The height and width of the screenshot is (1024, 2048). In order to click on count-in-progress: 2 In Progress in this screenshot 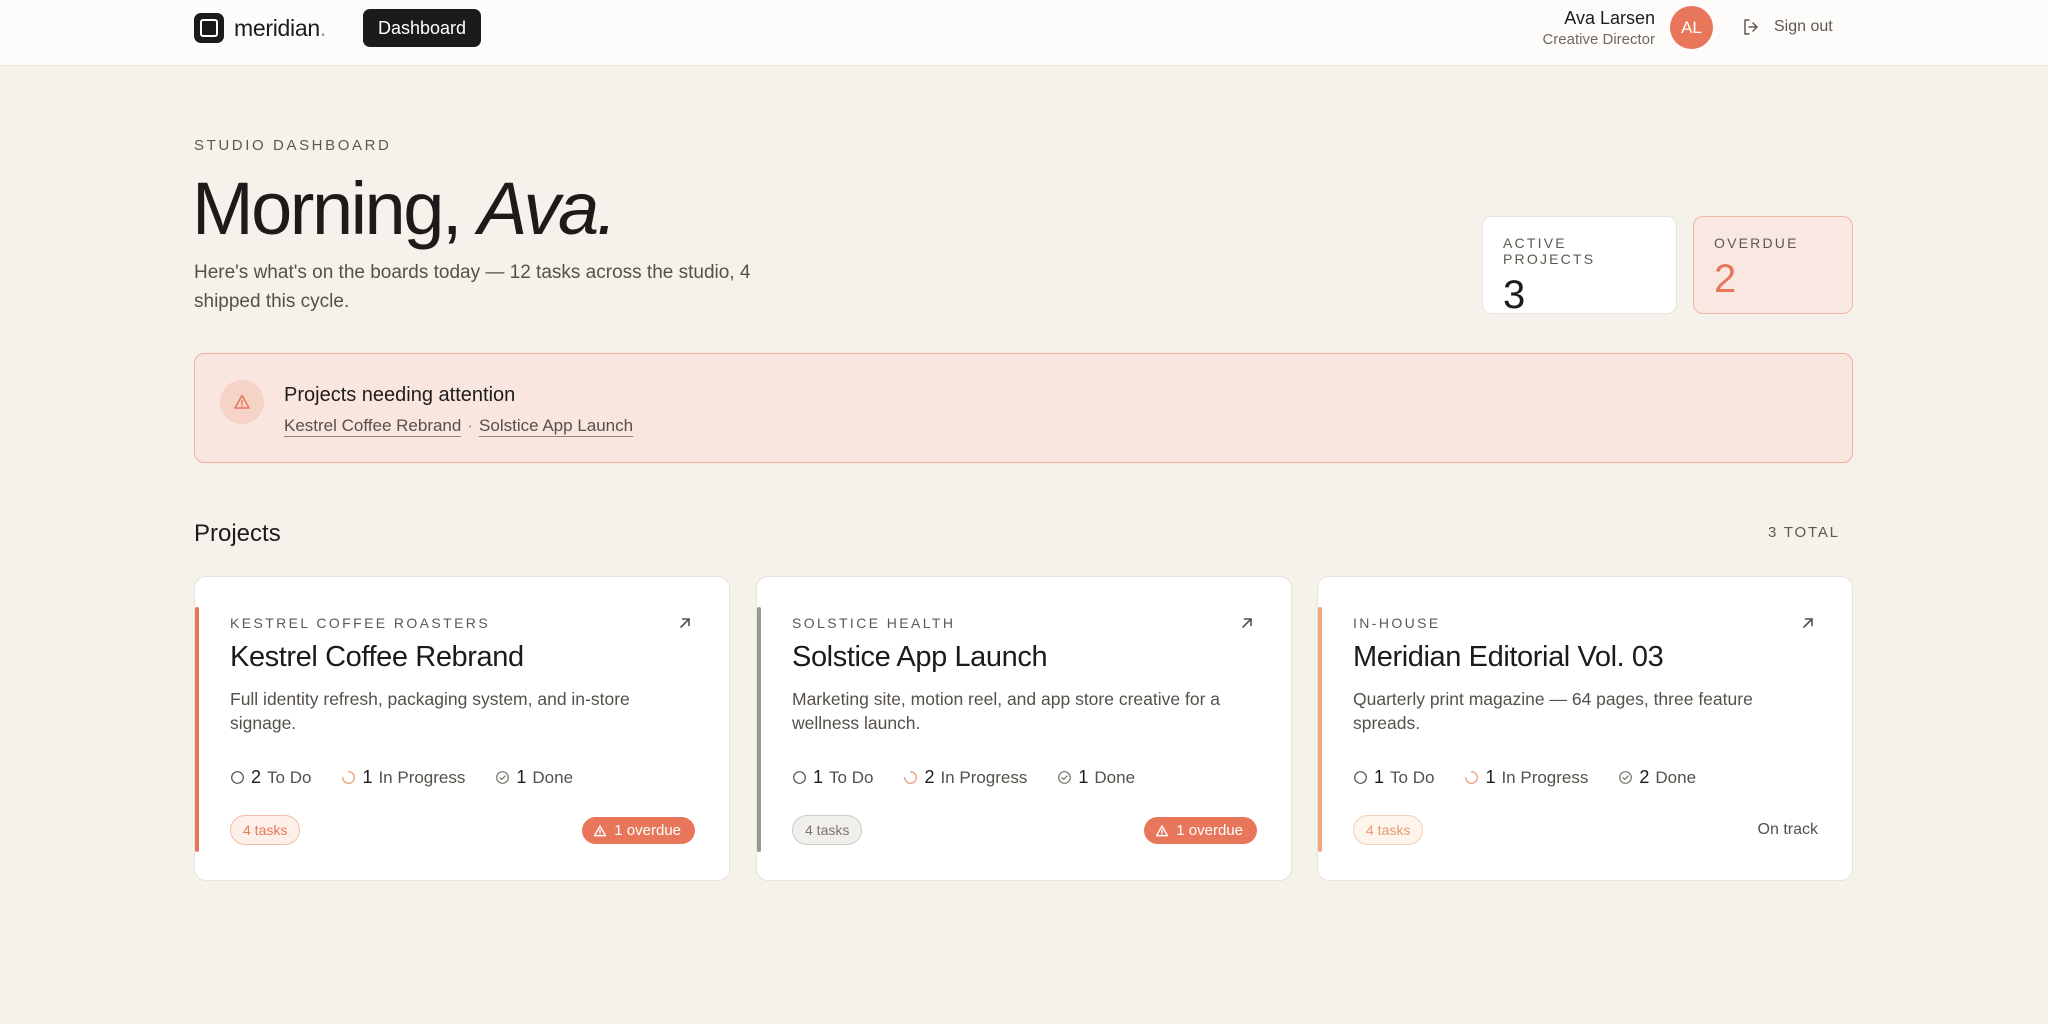, I will do `click(965, 777)`.